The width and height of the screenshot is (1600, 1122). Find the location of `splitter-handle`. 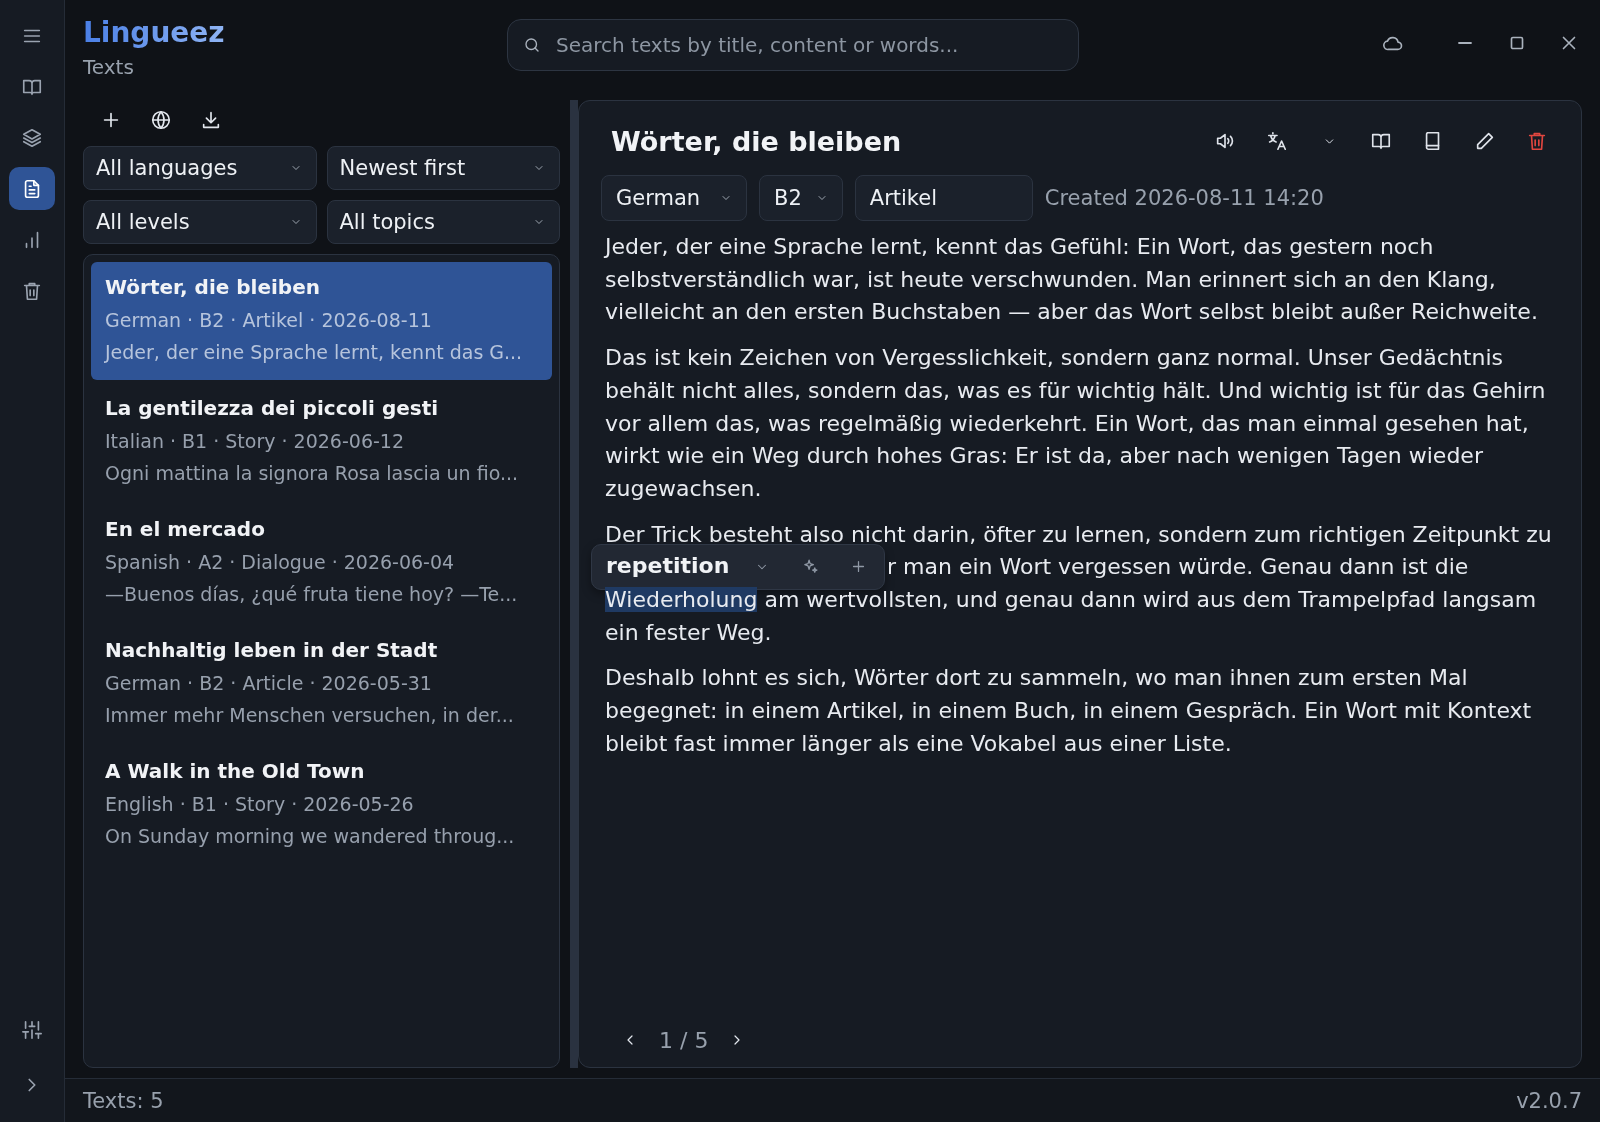

splitter-handle is located at coordinates (574, 584).